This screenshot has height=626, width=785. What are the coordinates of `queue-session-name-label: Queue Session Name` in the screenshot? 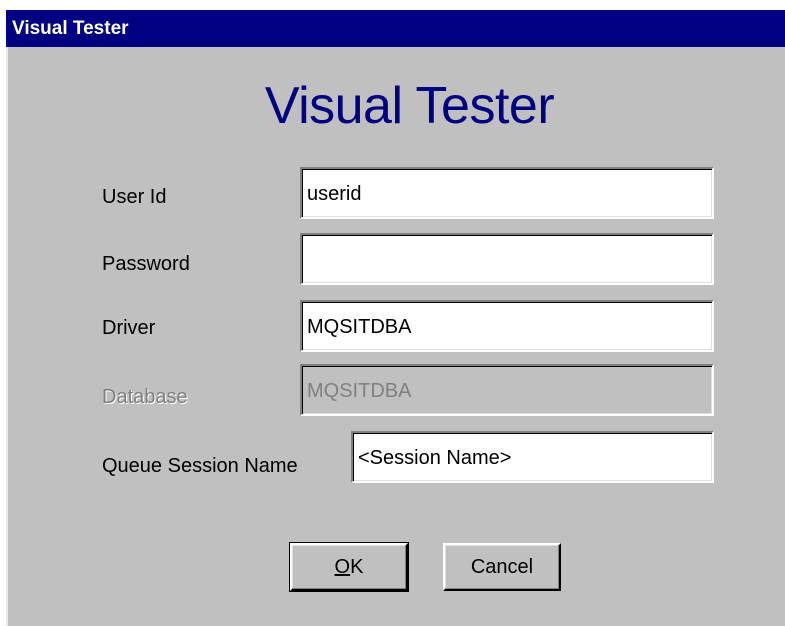 It's located at (200, 466).